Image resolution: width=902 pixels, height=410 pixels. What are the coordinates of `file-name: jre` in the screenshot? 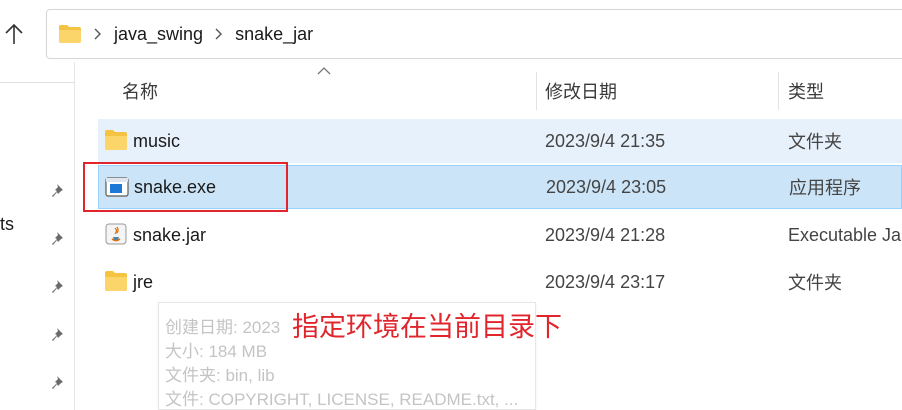 It's located at (143, 282).